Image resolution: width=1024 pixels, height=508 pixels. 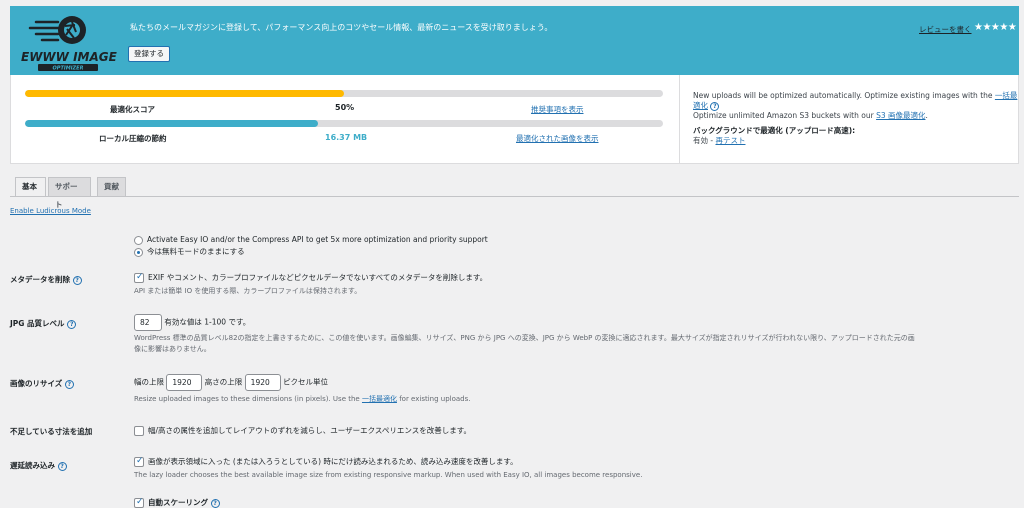 I want to click on logo-wordmark: EWWW IMAGE, so click(x=69, y=57).